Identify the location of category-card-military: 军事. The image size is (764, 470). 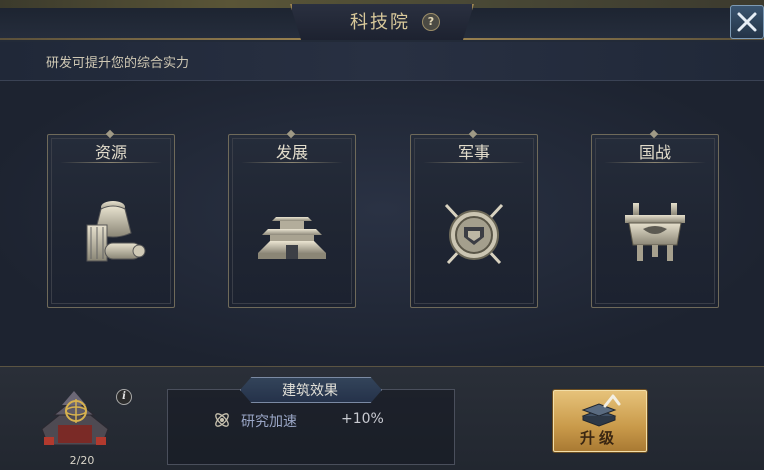
(474, 218).